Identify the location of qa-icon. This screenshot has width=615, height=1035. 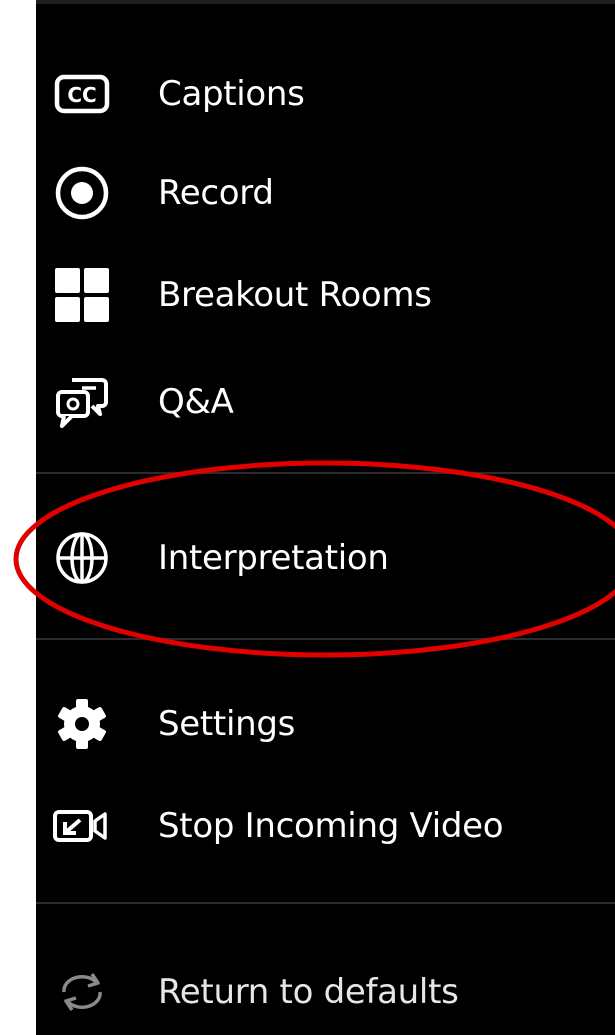
(82, 402).